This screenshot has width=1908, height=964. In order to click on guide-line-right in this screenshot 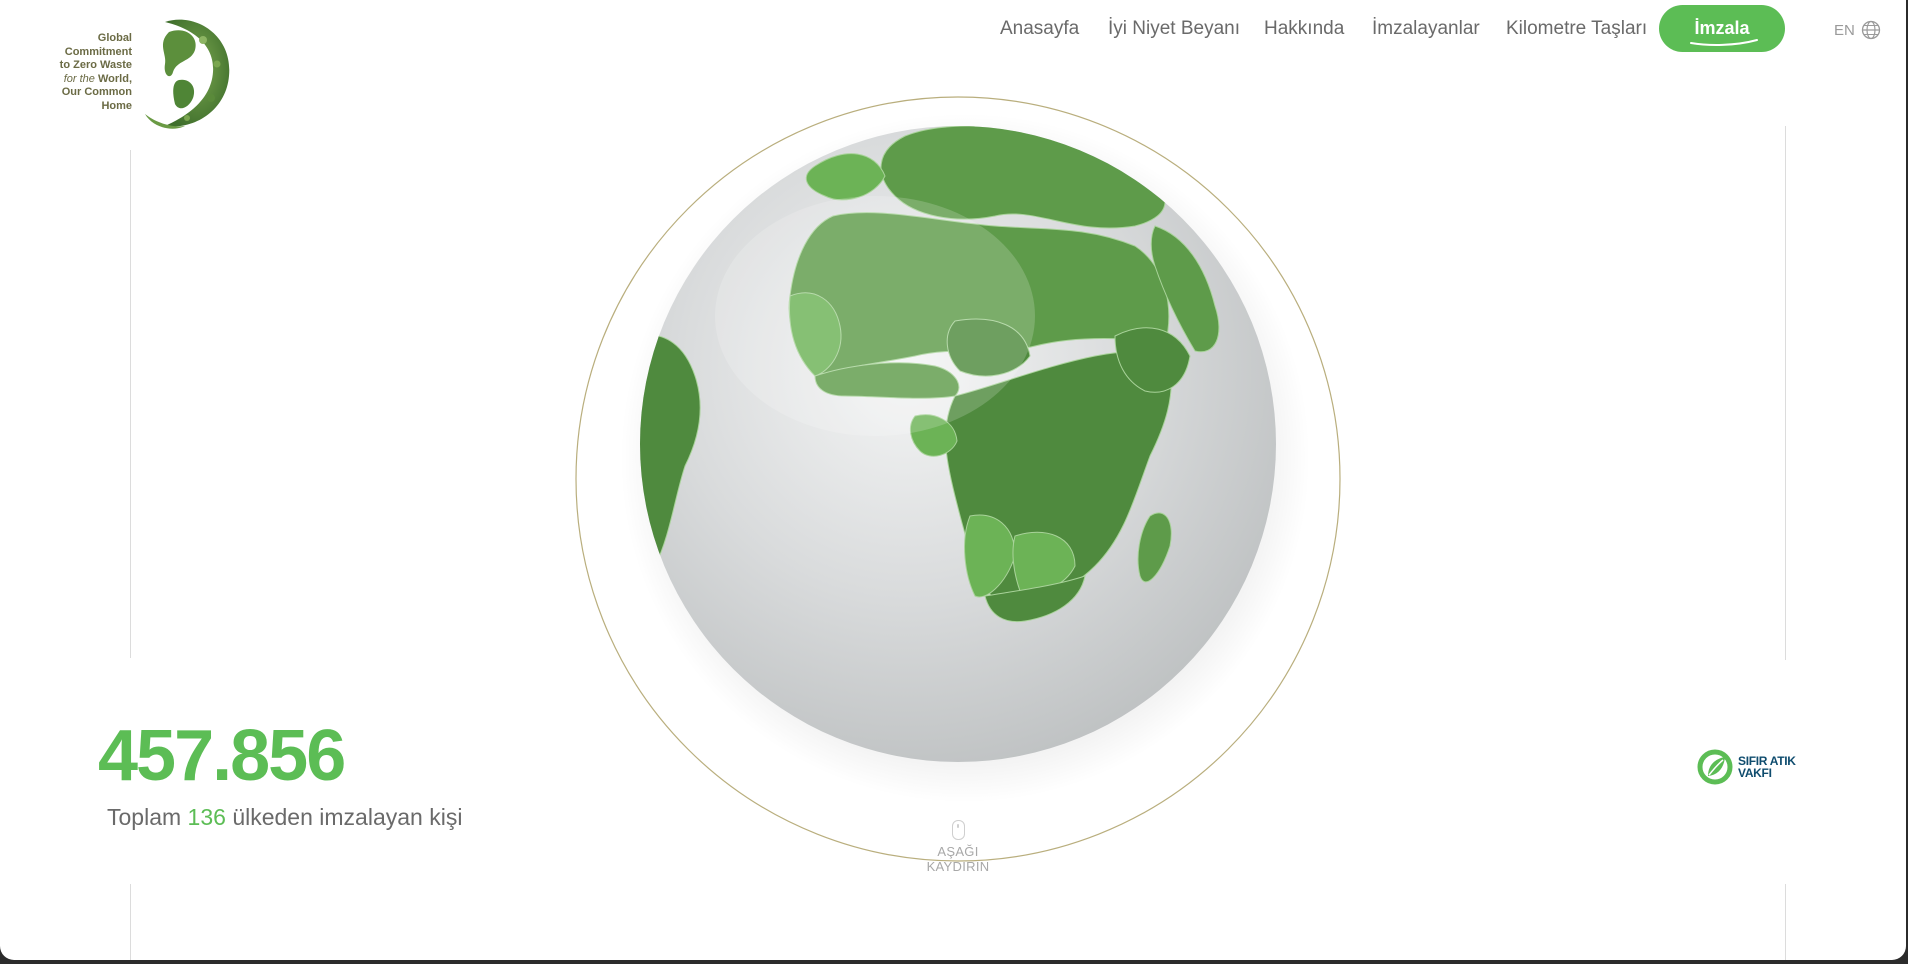, I will do `click(1785, 393)`.